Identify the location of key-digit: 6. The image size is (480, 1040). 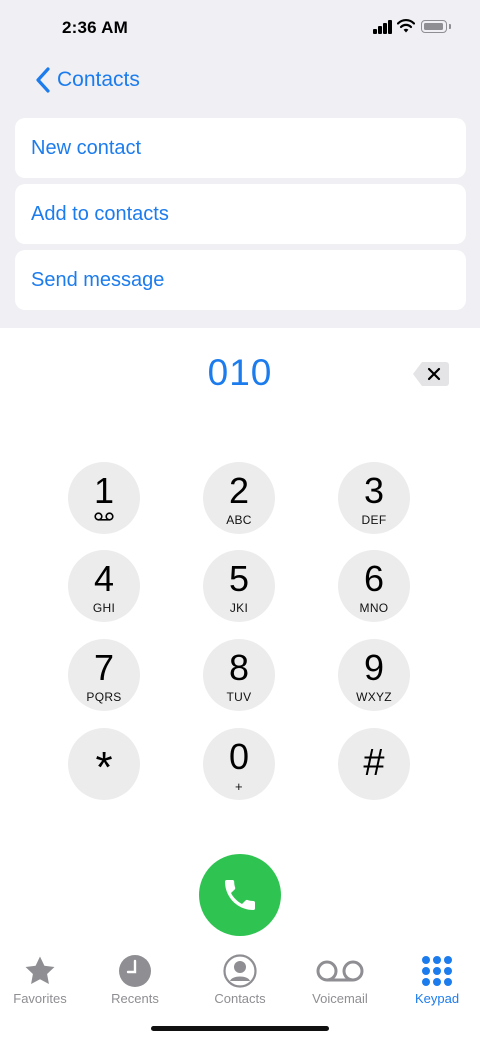
(374, 578).